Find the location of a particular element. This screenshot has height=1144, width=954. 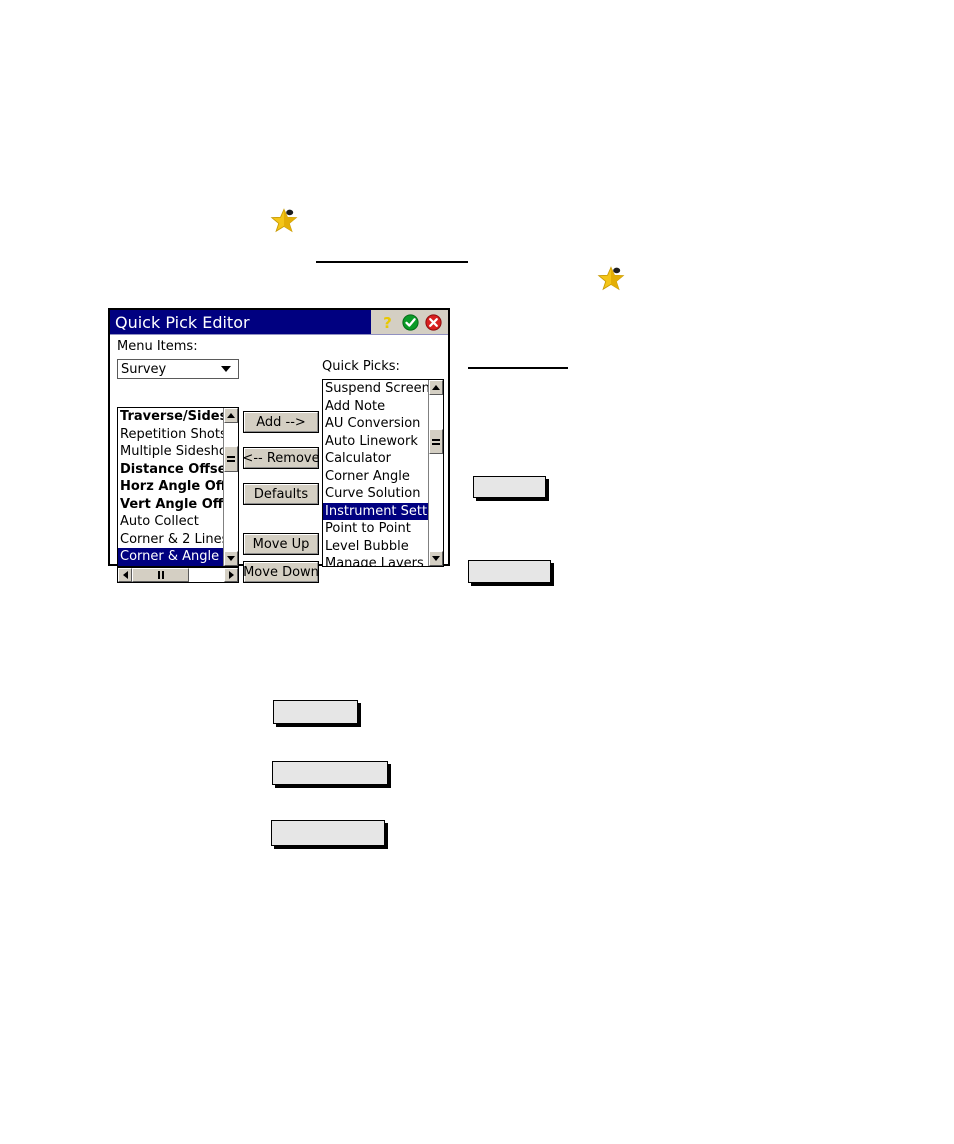

move-up-button-label: Move Up is located at coordinates (281, 544).